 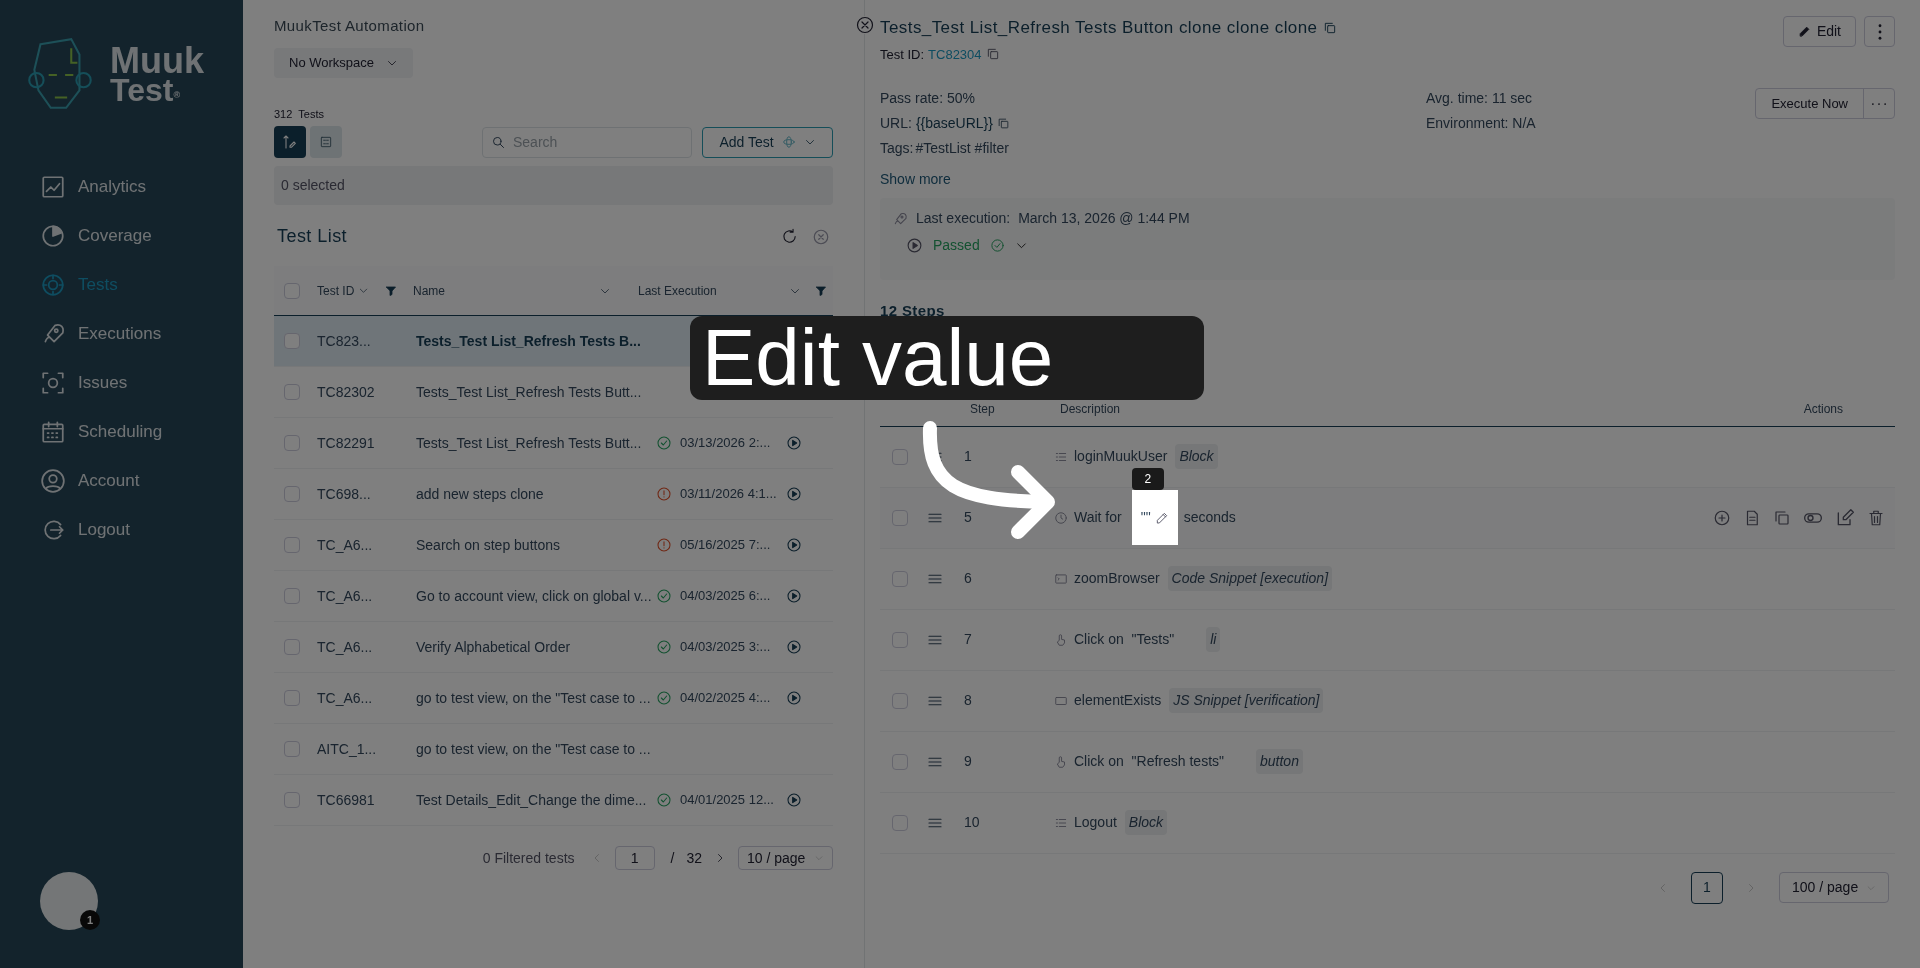 What do you see at coordinates (53, 431) in the screenshot?
I see `calendar-icon` at bounding box center [53, 431].